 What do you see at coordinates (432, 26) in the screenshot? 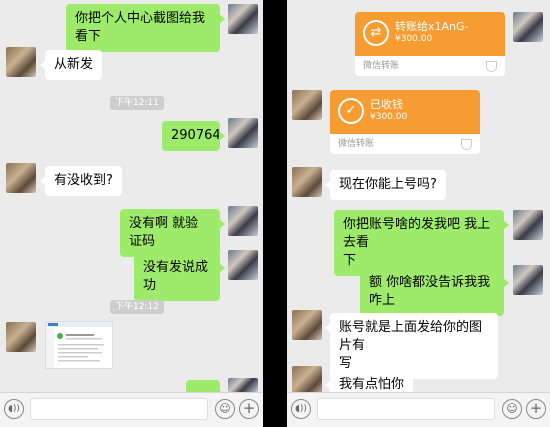
I see `transfer-title: 转账给x1AnG-` at bounding box center [432, 26].